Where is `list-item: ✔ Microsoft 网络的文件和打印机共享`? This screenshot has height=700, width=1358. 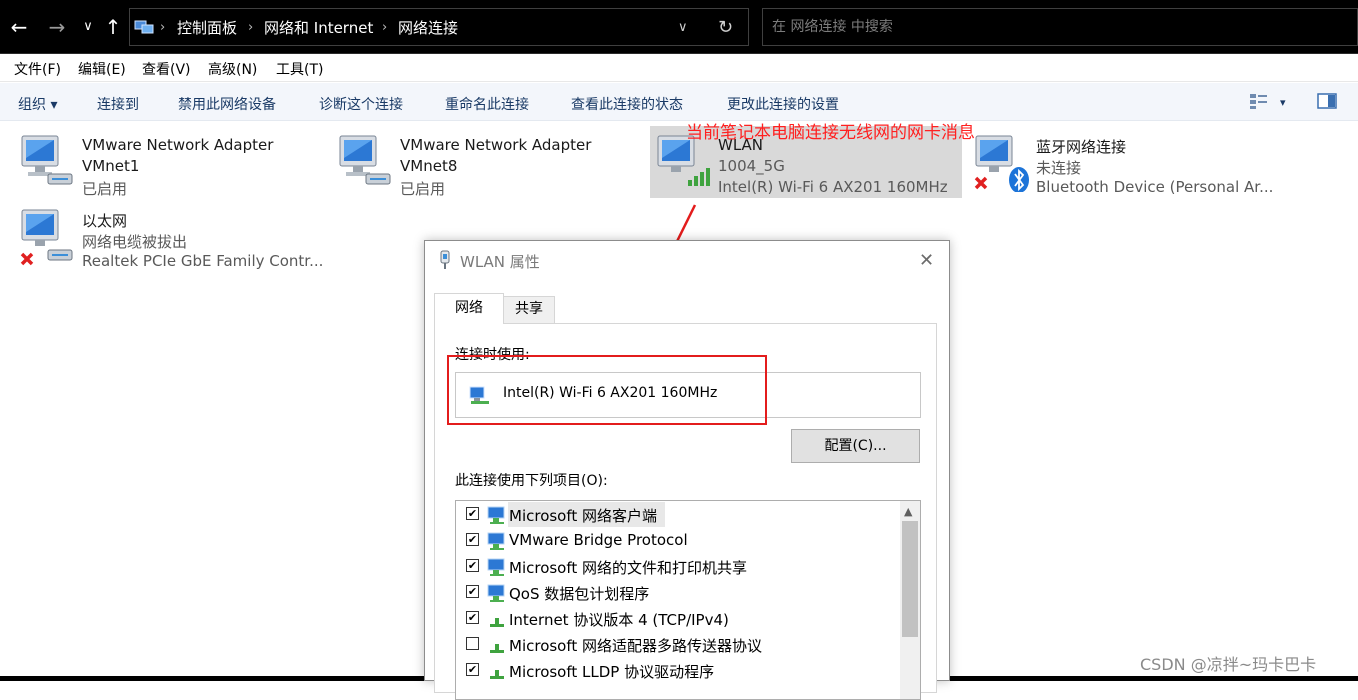
list-item: ✔ Microsoft 网络的文件和打印机共享 is located at coordinates (678, 567).